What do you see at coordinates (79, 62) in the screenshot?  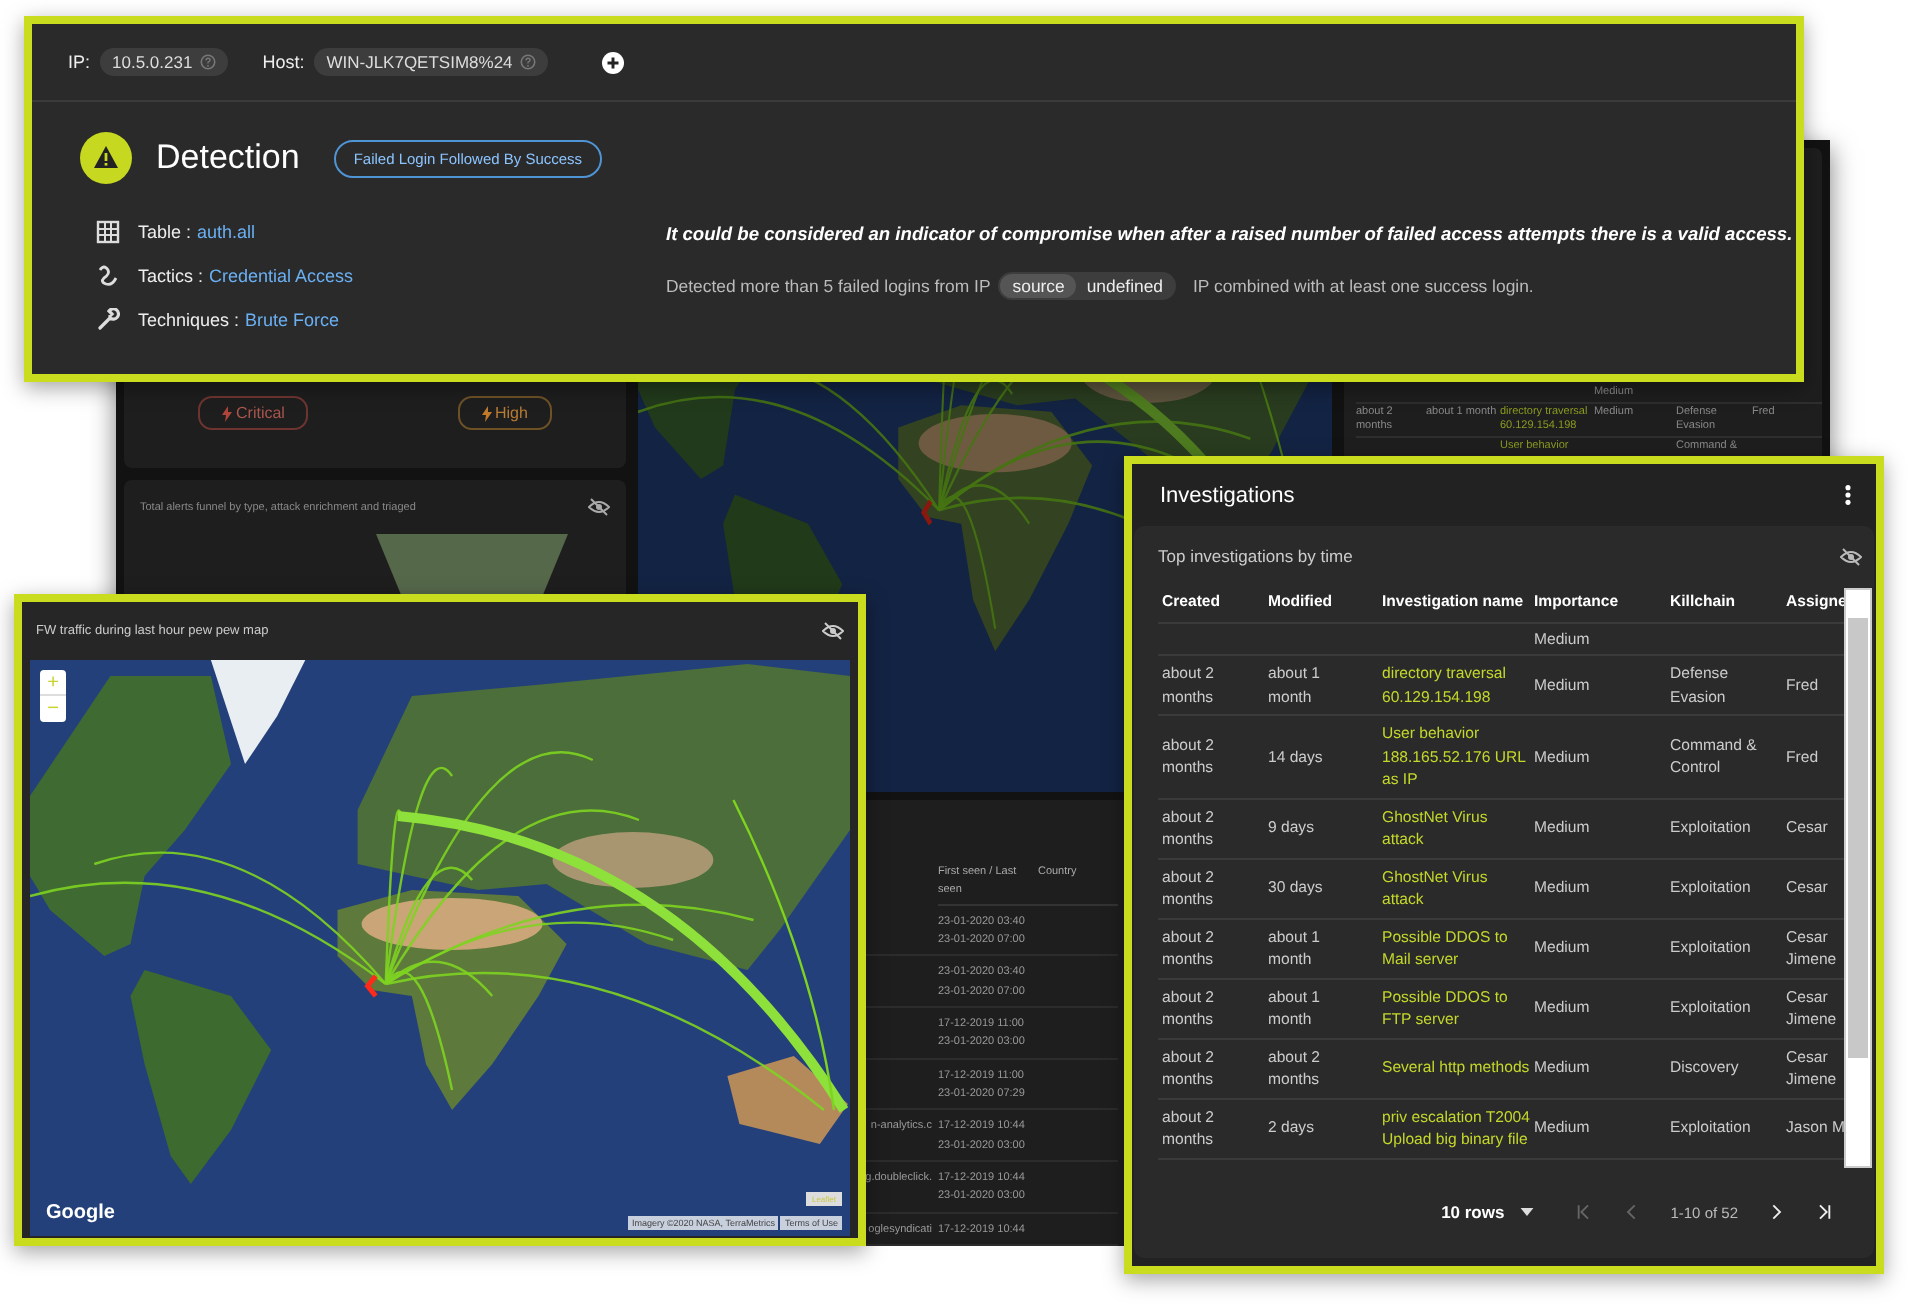 I see `field-label: IP:` at bounding box center [79, 62].